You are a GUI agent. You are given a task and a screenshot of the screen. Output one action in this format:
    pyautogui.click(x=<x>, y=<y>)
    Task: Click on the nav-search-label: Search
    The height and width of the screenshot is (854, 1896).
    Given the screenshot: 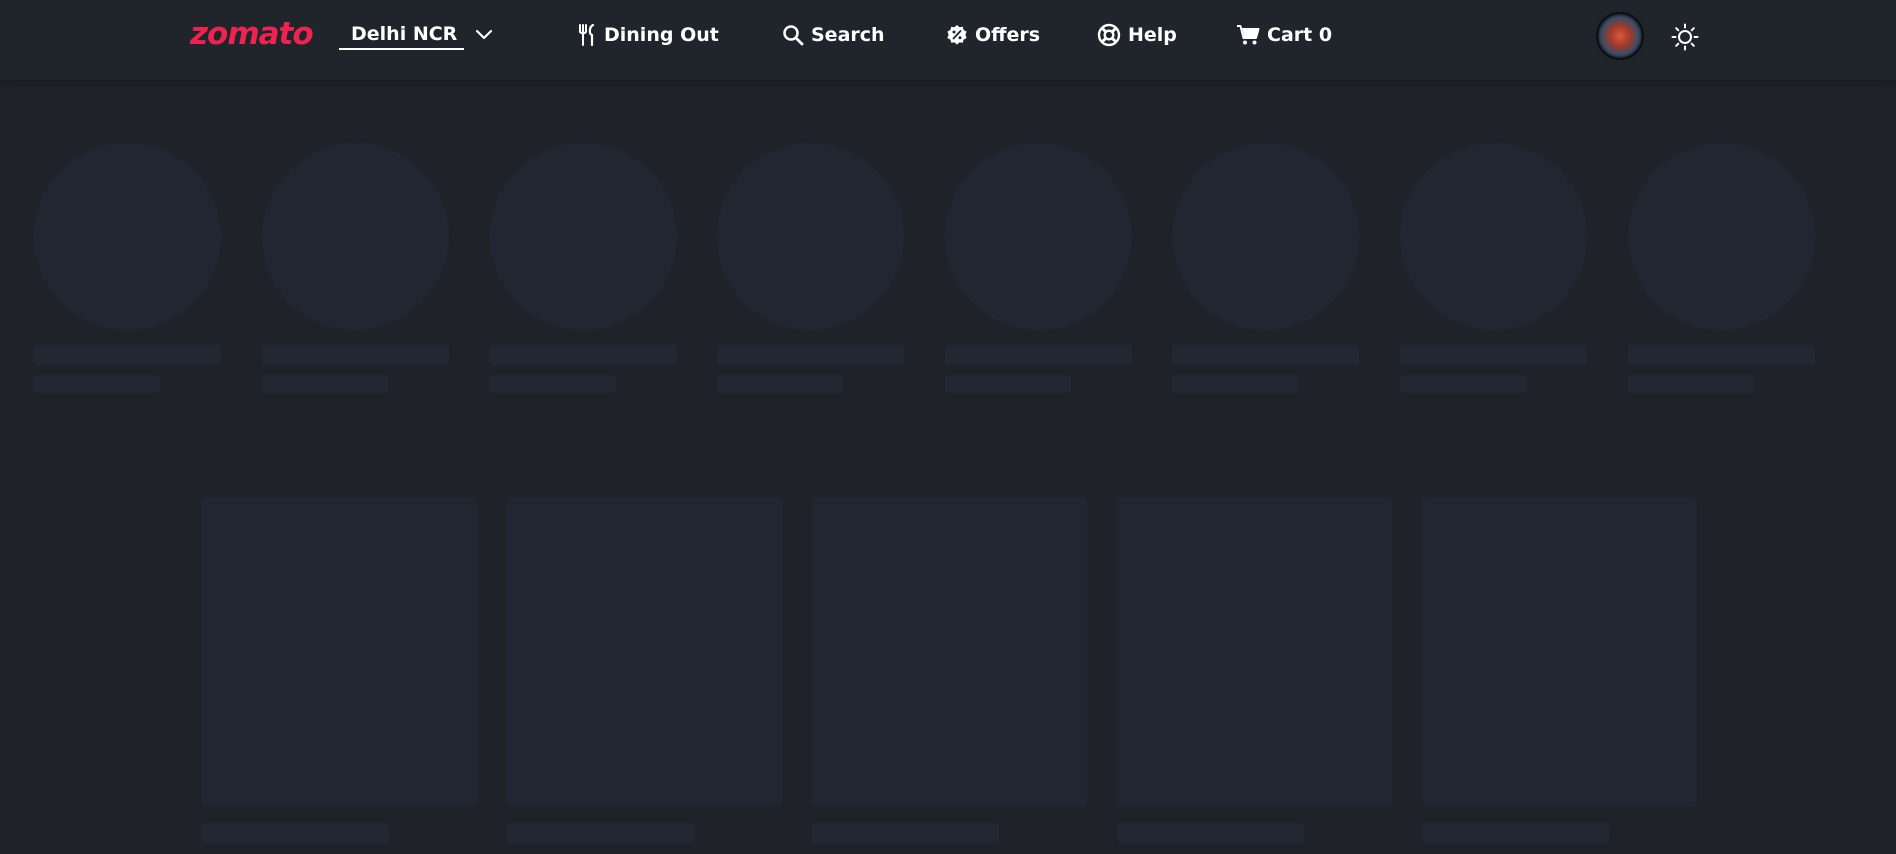 What is the action you would take?
    pyautogui.click(x=848, y=35)
    